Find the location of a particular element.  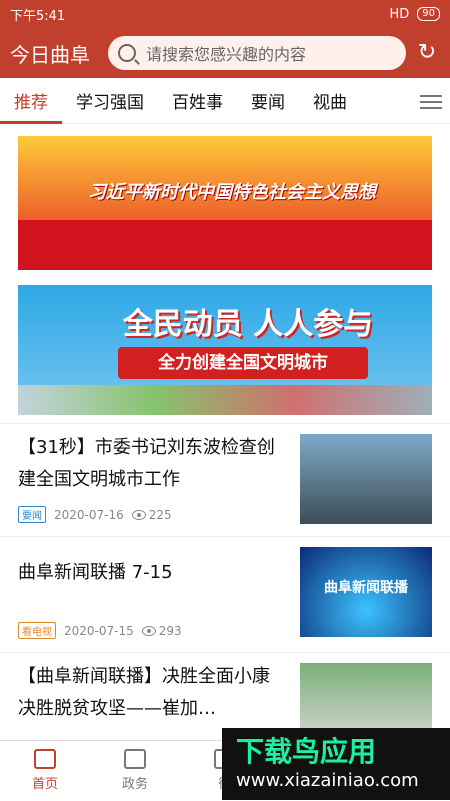

app-logo: 今日曲阜 is located at coordinates (50, 54).